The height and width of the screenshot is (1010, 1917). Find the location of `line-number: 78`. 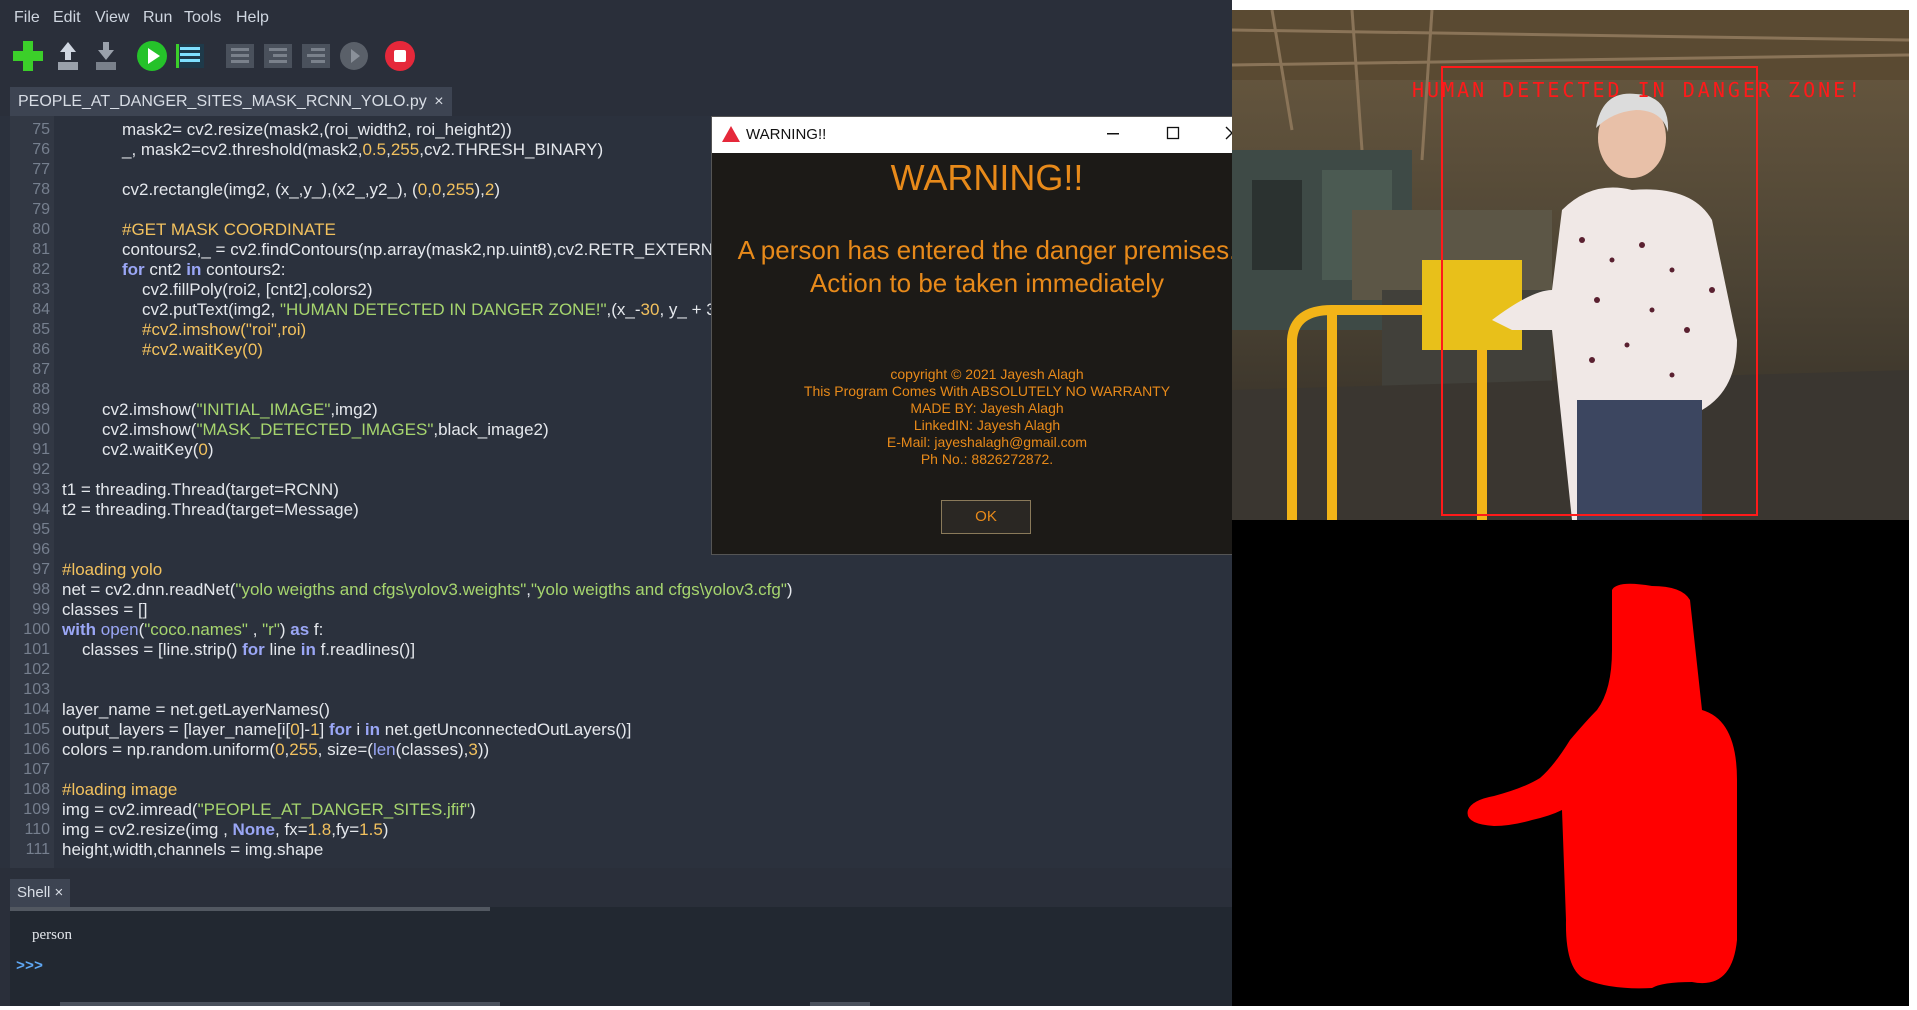

line-number: 78 is located at coordinates (41, 189).